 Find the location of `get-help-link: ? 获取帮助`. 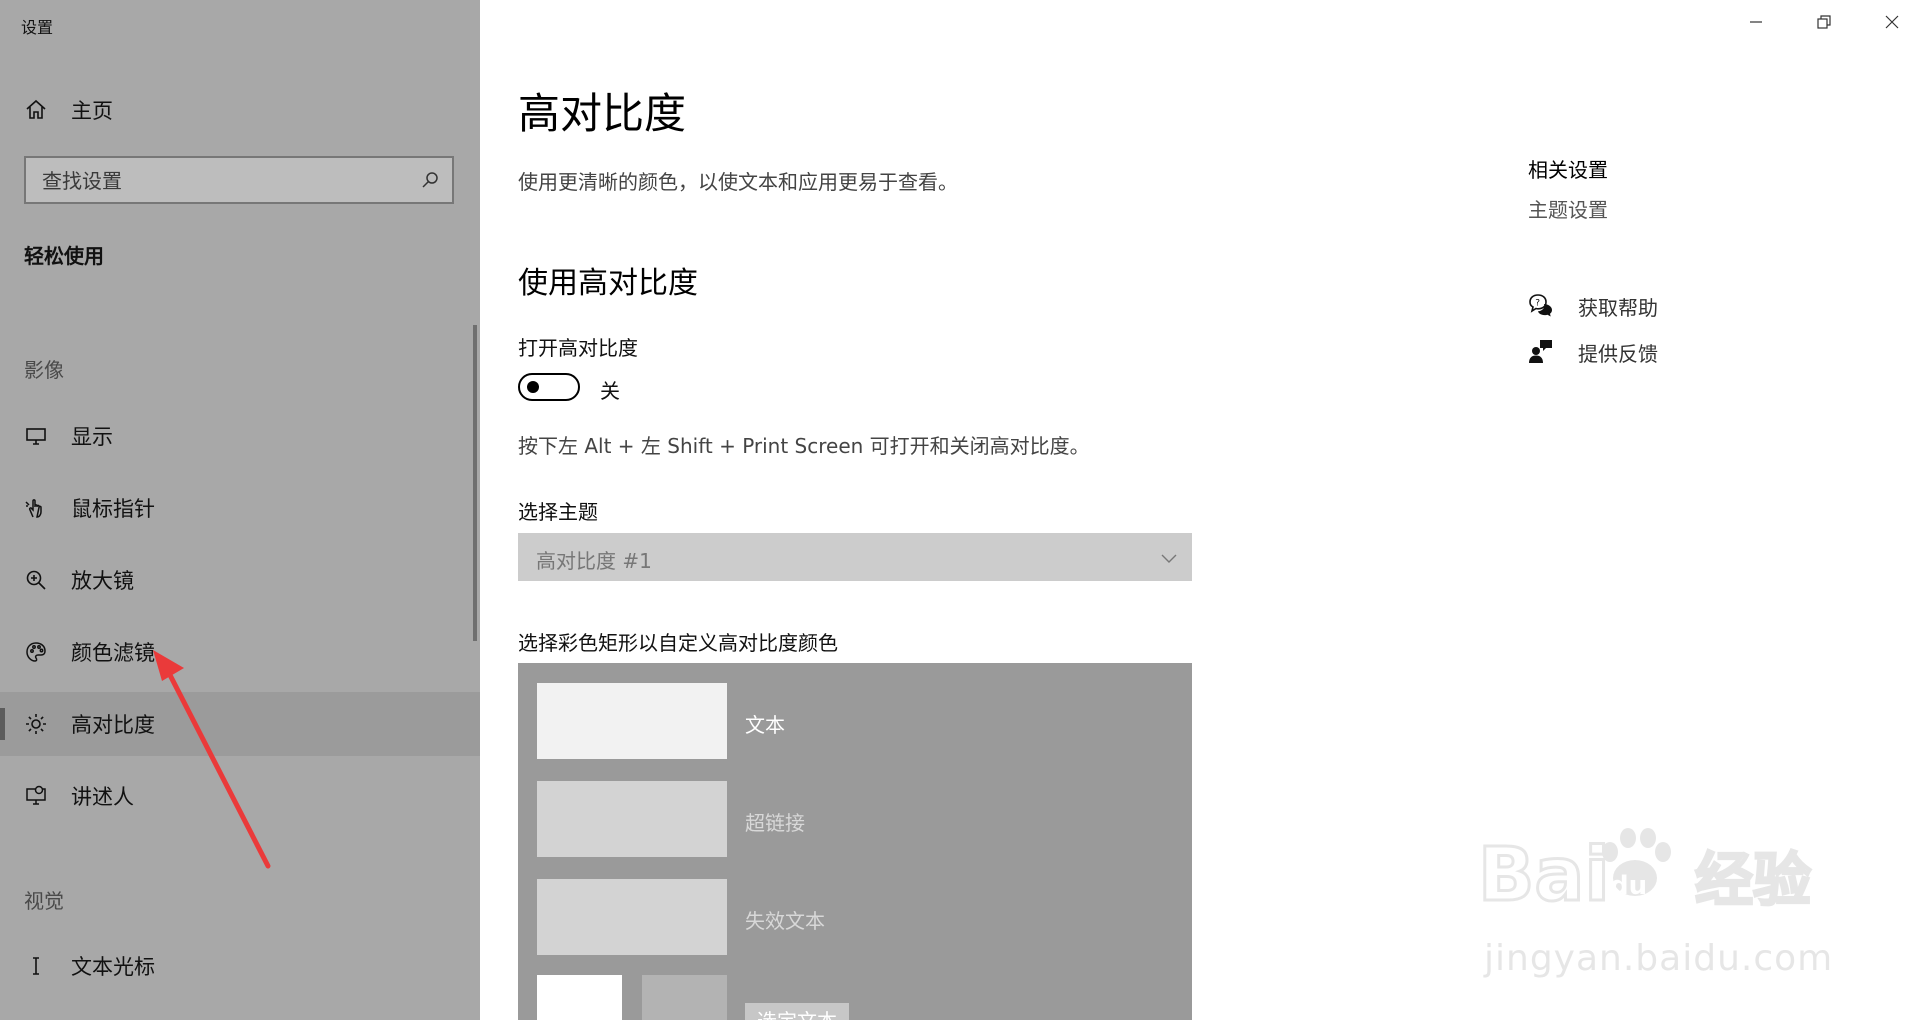

get-help-link: ? 获取帮助 is located at coordinates (1658, 306).